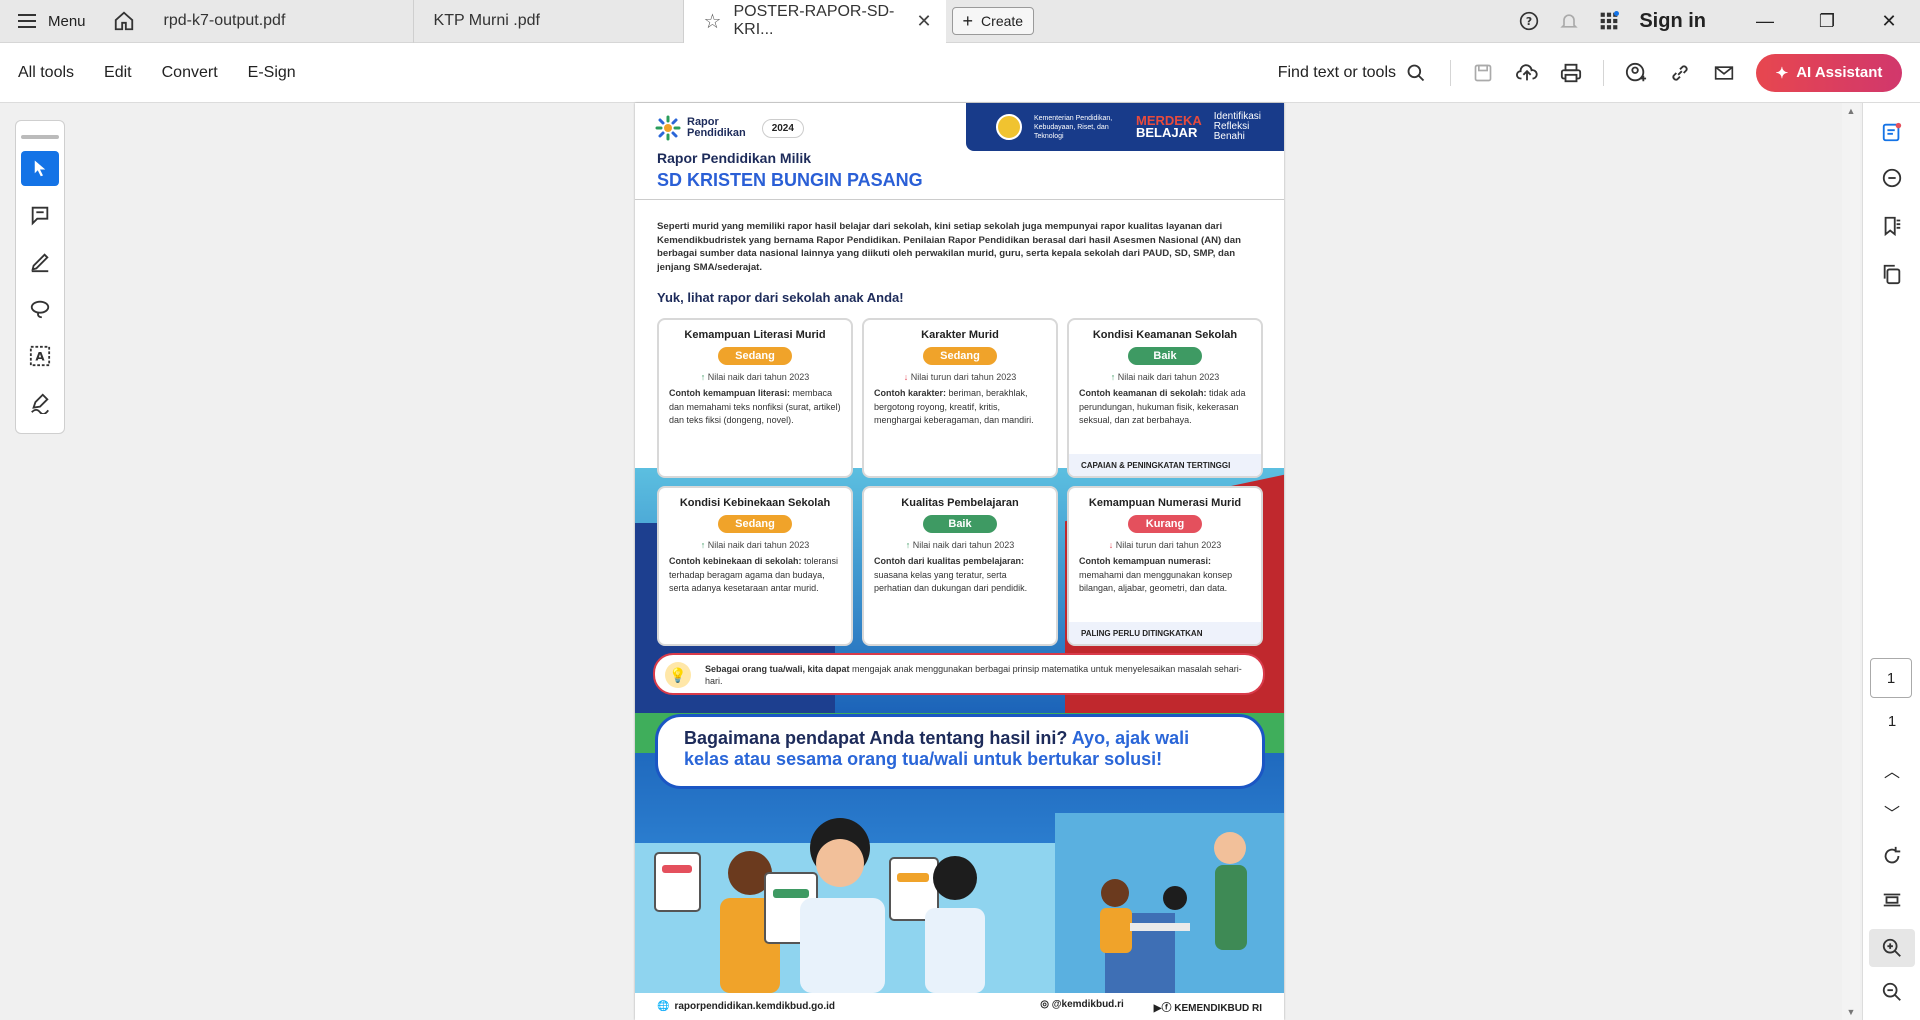  I want to click on link-button, so click(1680, 73).